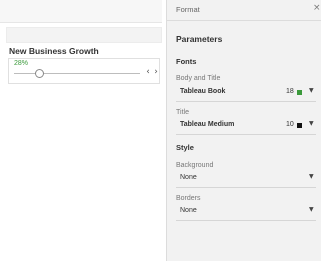  Describe the element at coordinates (188, 9) in the screenshot. I see `format-panel-title: Format` at that location.